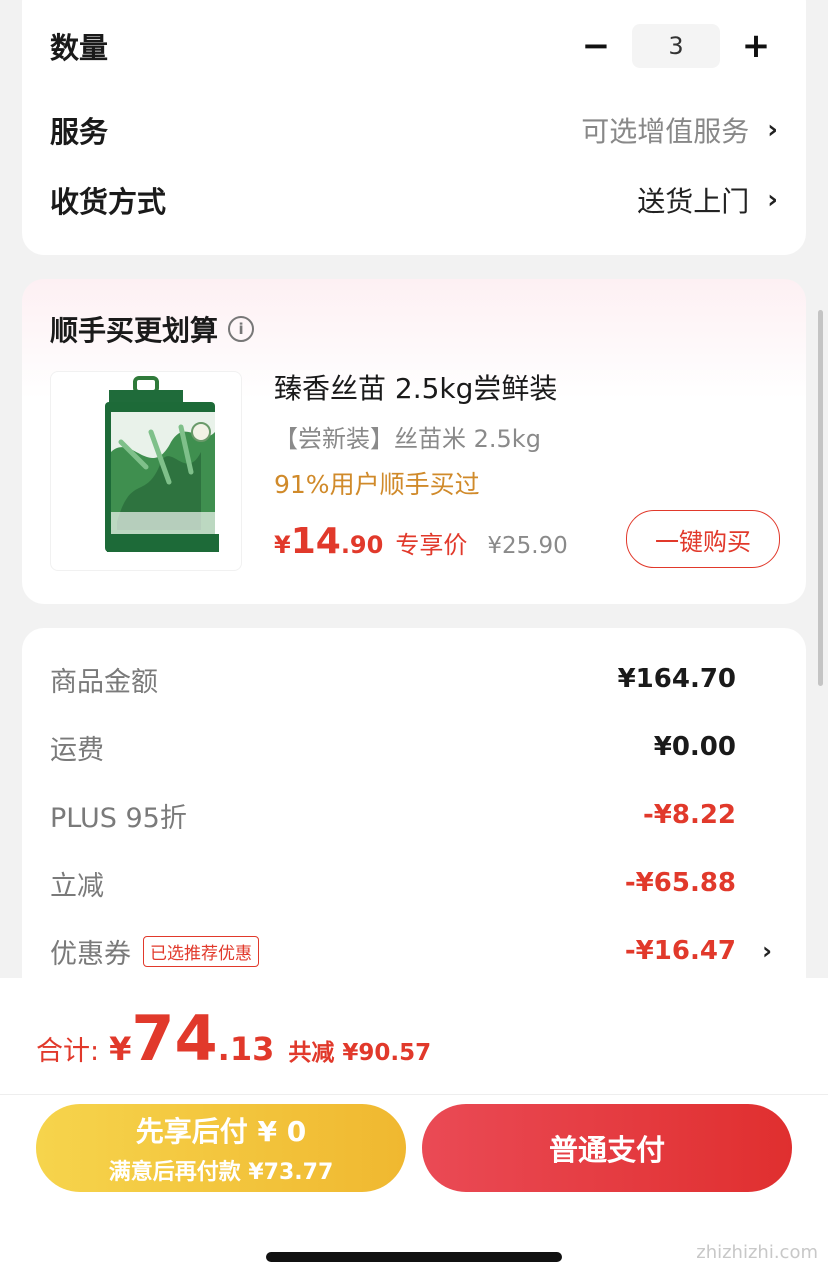 Image resolution: width=828 pixels, height=1282 pixels. I want to click on product-price: ¥ 14 .90 专享价 ¥25.90, so click(421, 541).